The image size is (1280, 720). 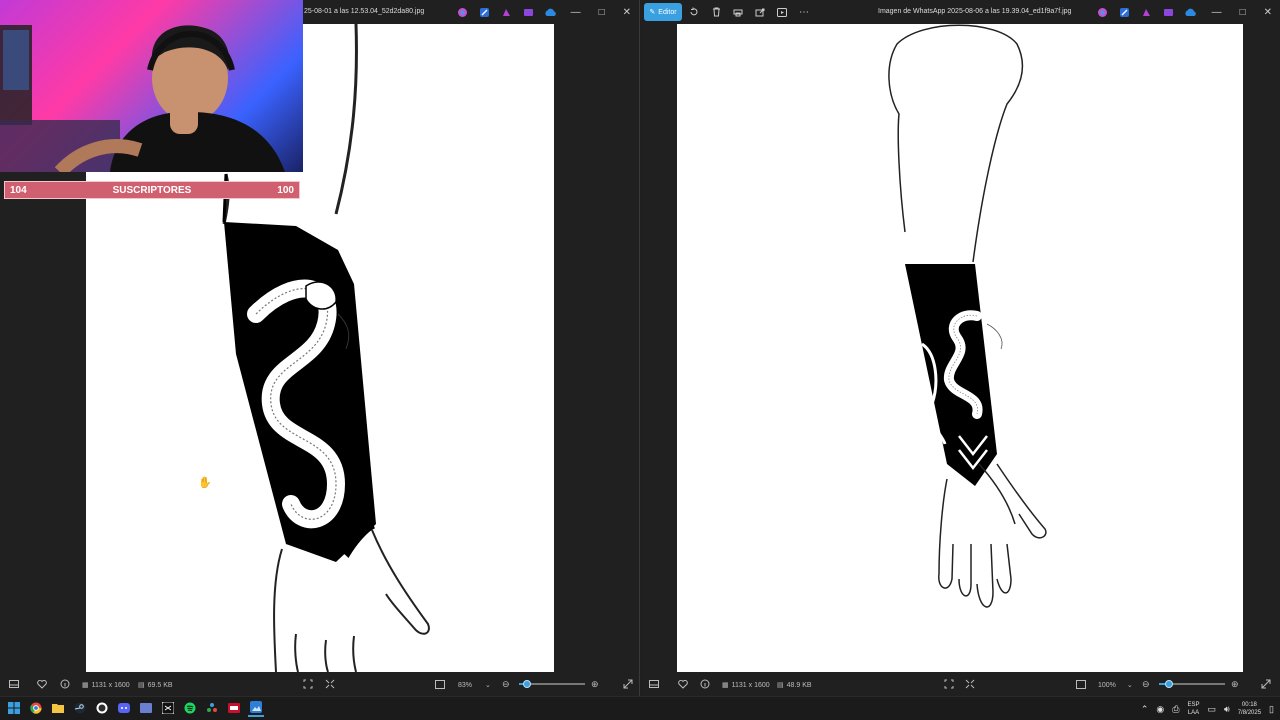 What do you see at coordinates (1107, 685) in the screenshot?
I see `zoom-level-value: 100%` at bounding box center [1107, 685].